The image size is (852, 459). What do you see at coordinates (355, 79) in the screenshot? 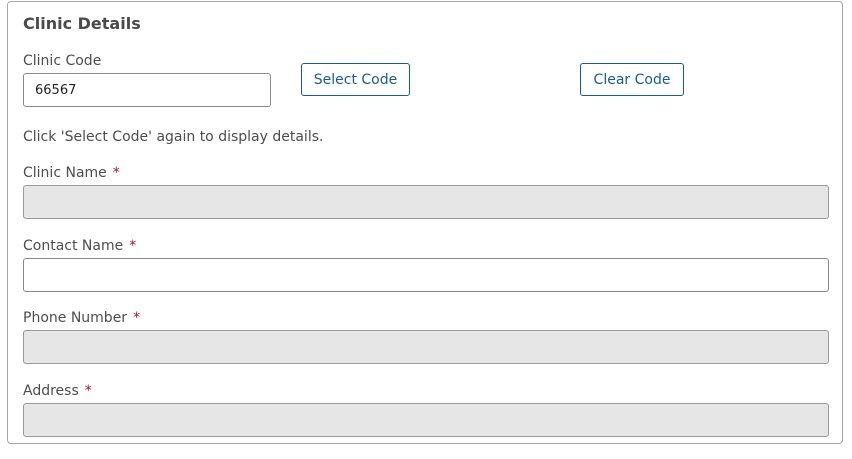
I see `select-code-button: Select Code` at bounding box center [355, 79].